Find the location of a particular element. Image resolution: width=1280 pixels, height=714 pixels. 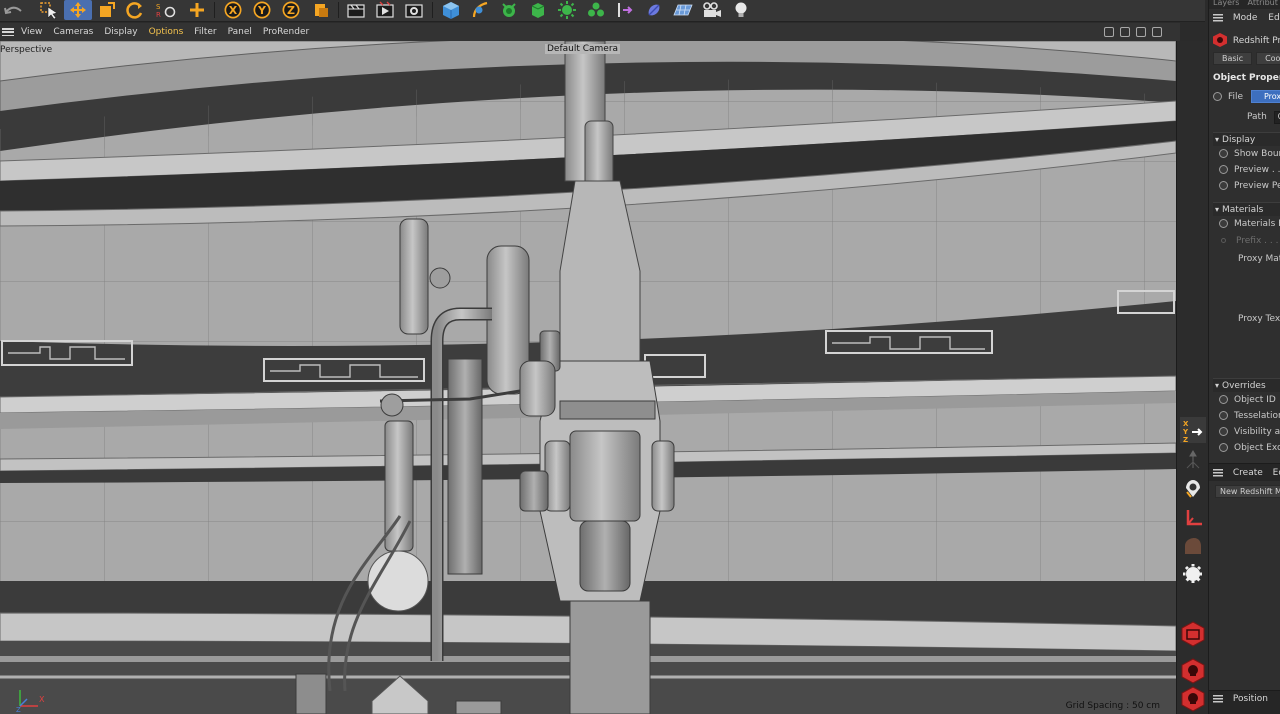

rotate-icon is located at coordinates (135, 10).